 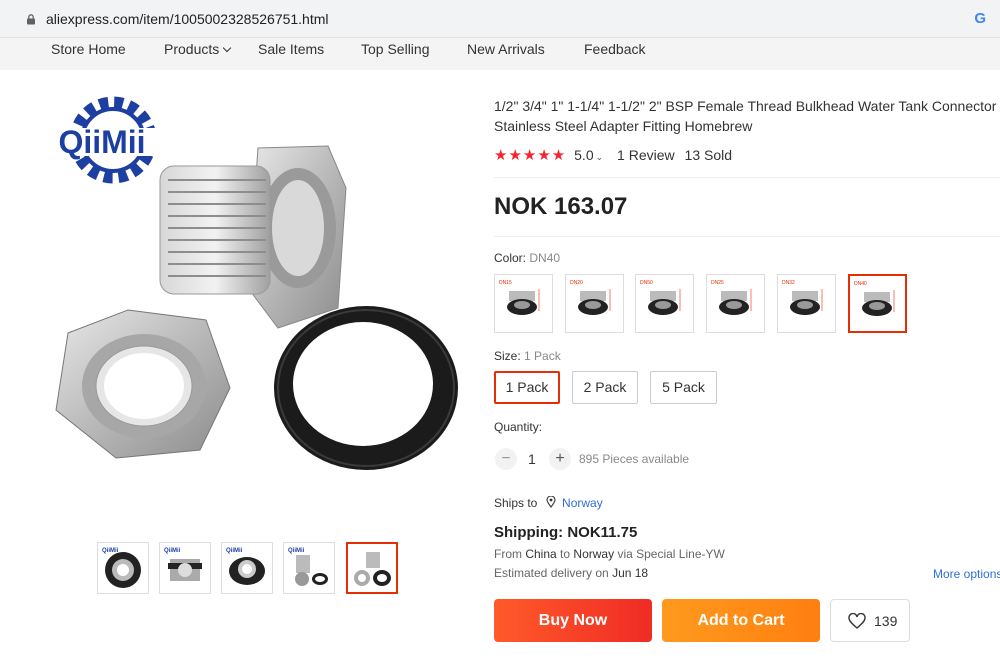 I want to click on delivery-date: Jun 18, so click(x=630, y=573).